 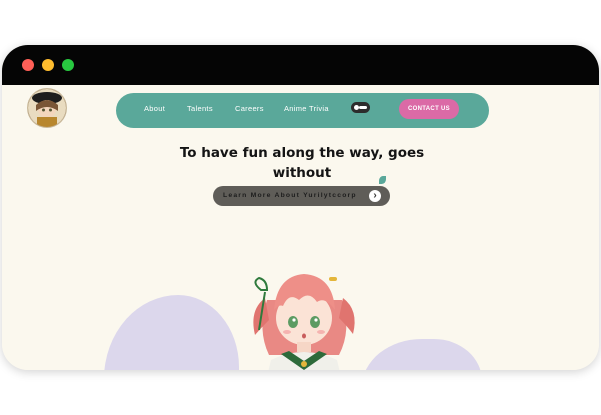 I want to click on learn-more-button: Learn More About Yurilytccorp ›, so click(x=301, y=196).